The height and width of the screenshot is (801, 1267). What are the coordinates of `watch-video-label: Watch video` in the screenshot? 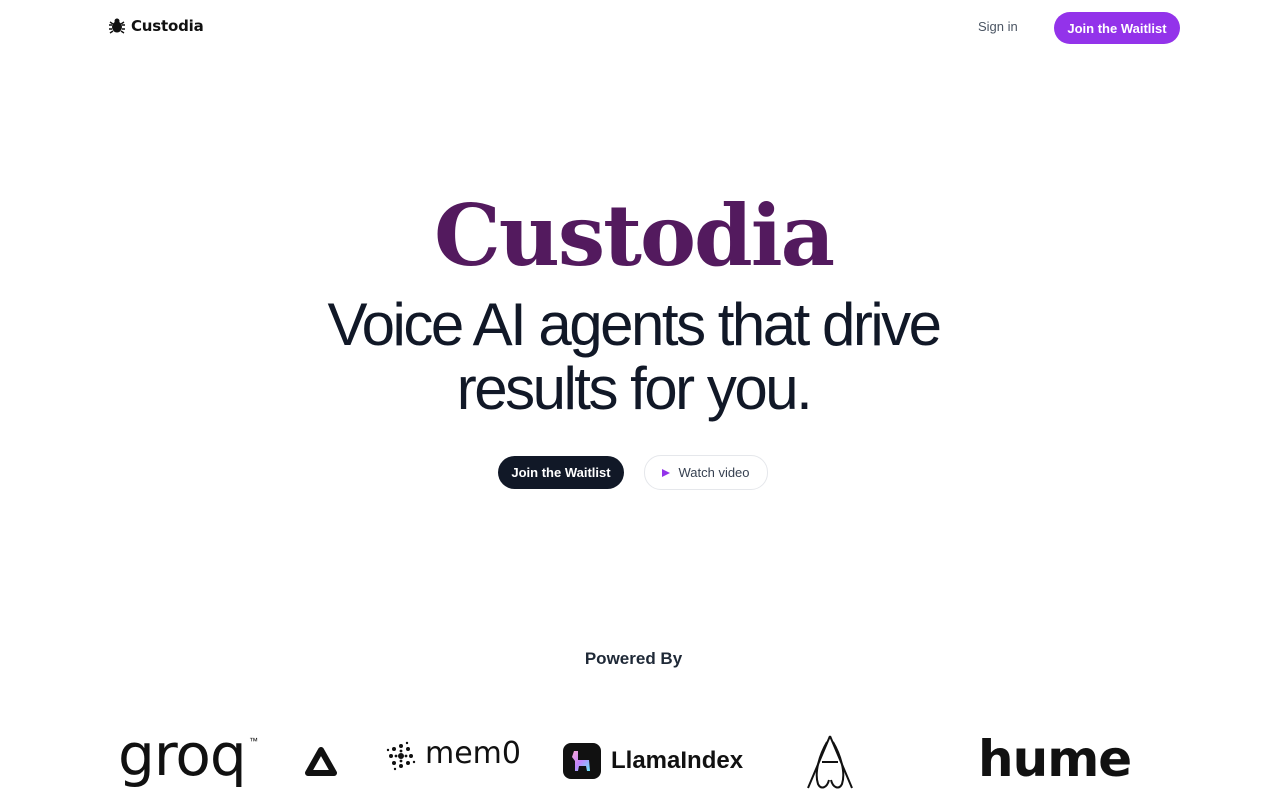 It's located at (714, 472).